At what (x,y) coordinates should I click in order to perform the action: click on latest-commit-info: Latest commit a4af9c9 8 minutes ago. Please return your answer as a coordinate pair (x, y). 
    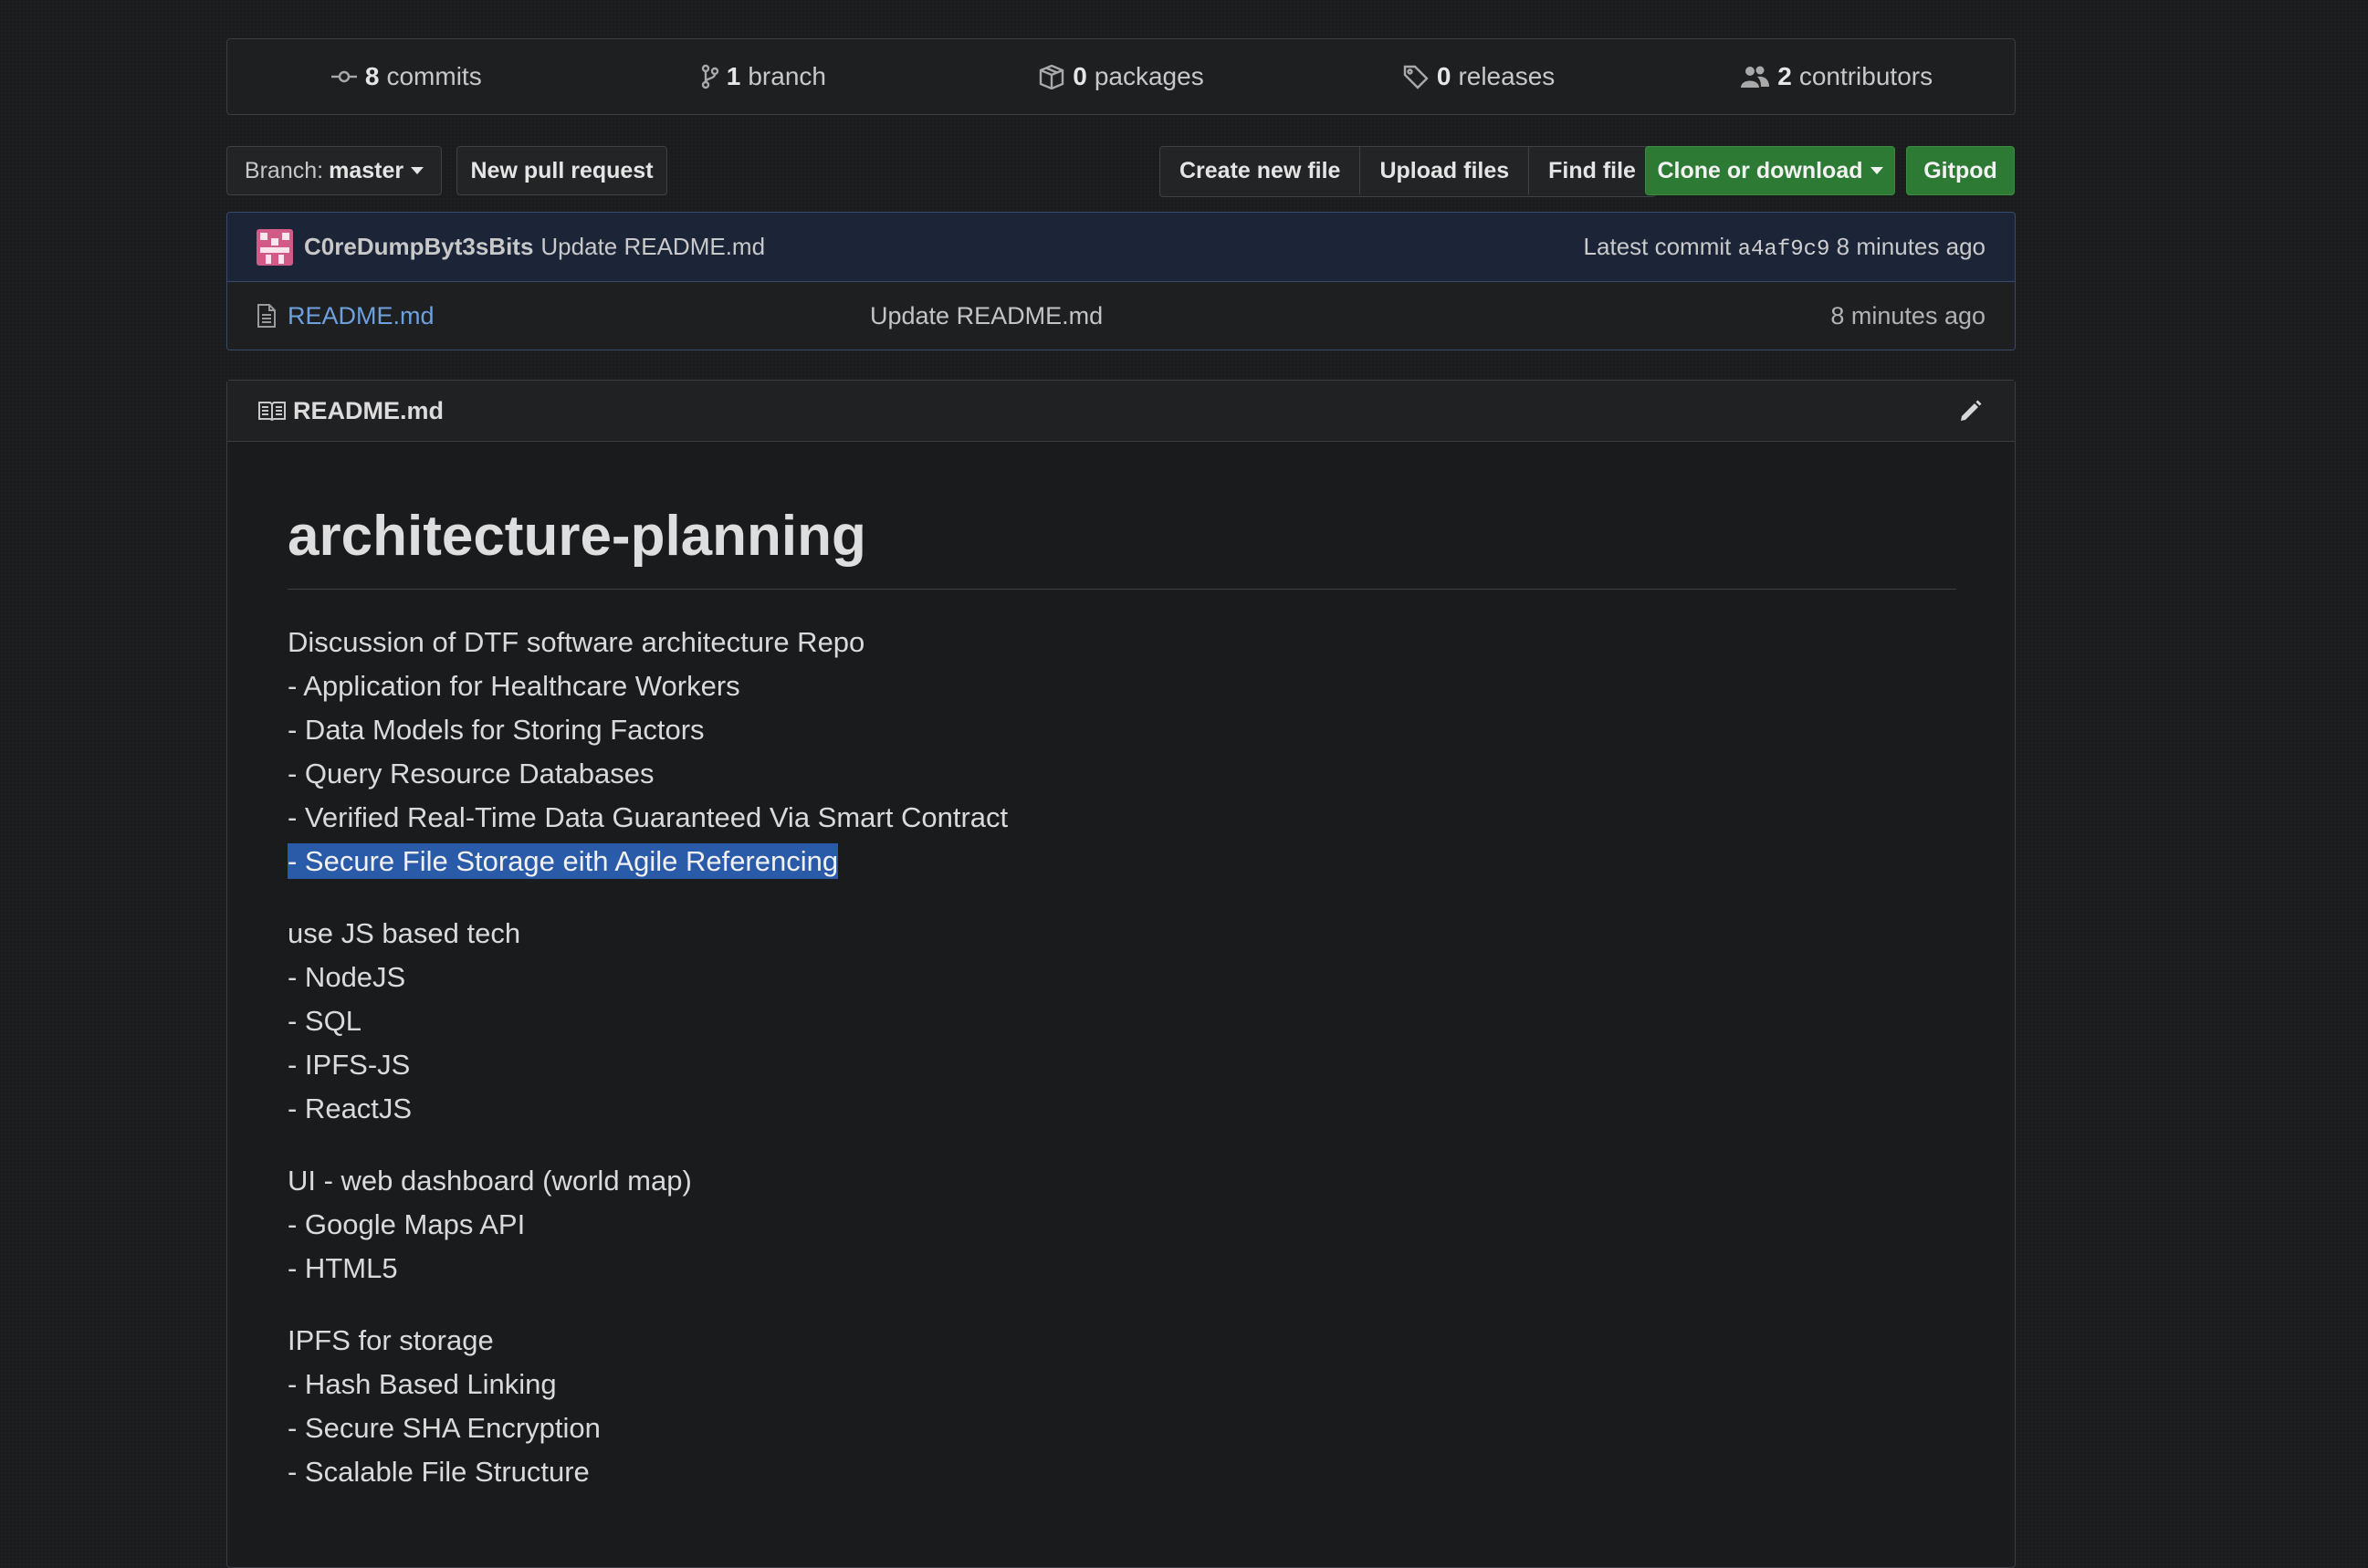
    Looking at the image, I should click on (1785, 247).